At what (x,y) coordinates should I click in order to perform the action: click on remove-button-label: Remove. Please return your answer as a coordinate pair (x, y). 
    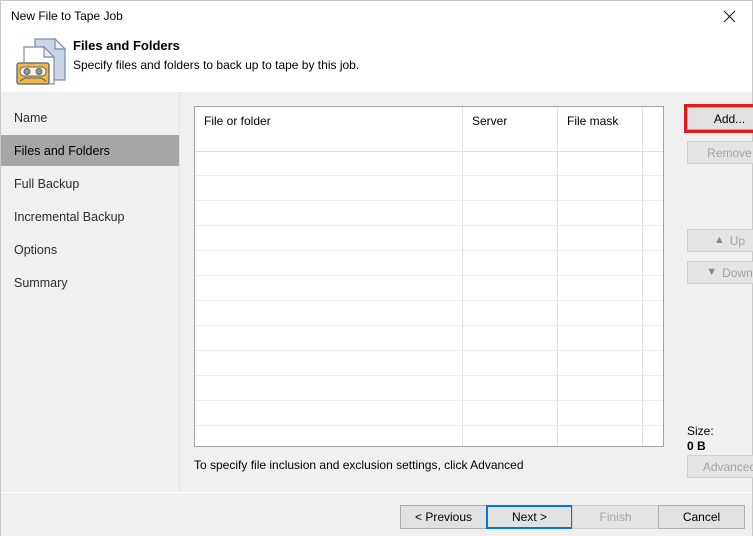
    Looking at the image, I should click on (729, 152).